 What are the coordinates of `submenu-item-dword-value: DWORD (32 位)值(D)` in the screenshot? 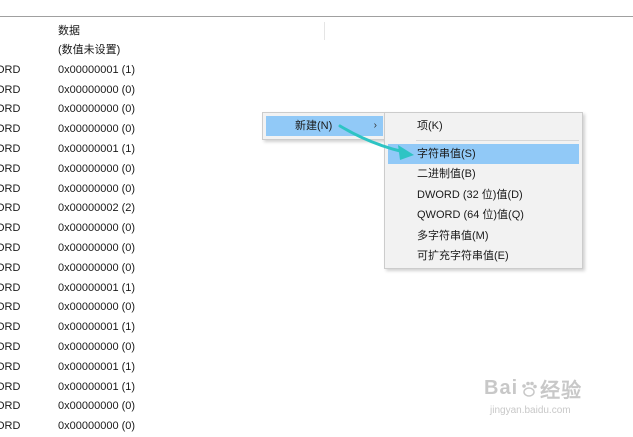 It's located at (483, 195).